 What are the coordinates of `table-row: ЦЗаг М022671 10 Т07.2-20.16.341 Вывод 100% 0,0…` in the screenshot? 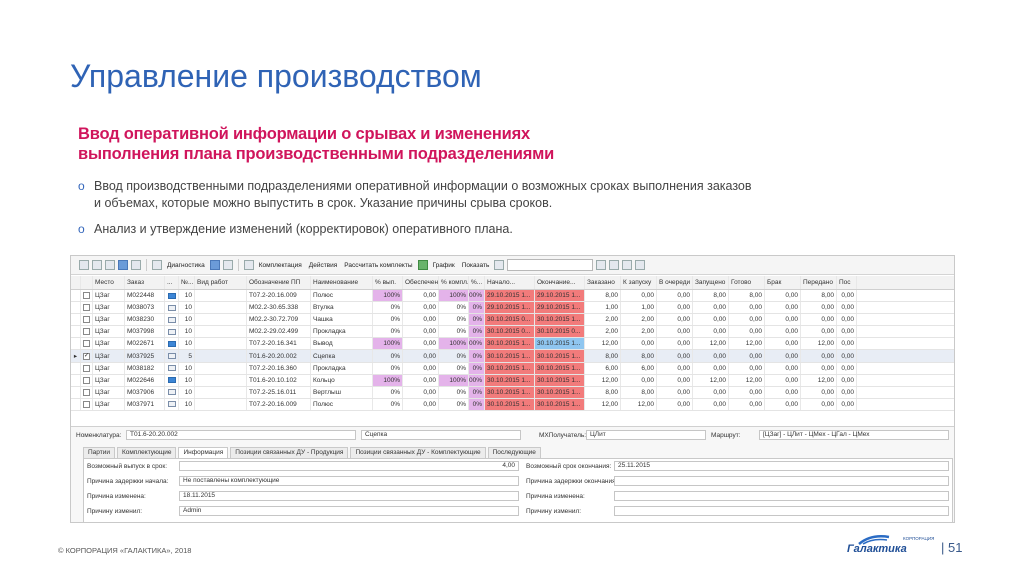 It's located at (512, 344).